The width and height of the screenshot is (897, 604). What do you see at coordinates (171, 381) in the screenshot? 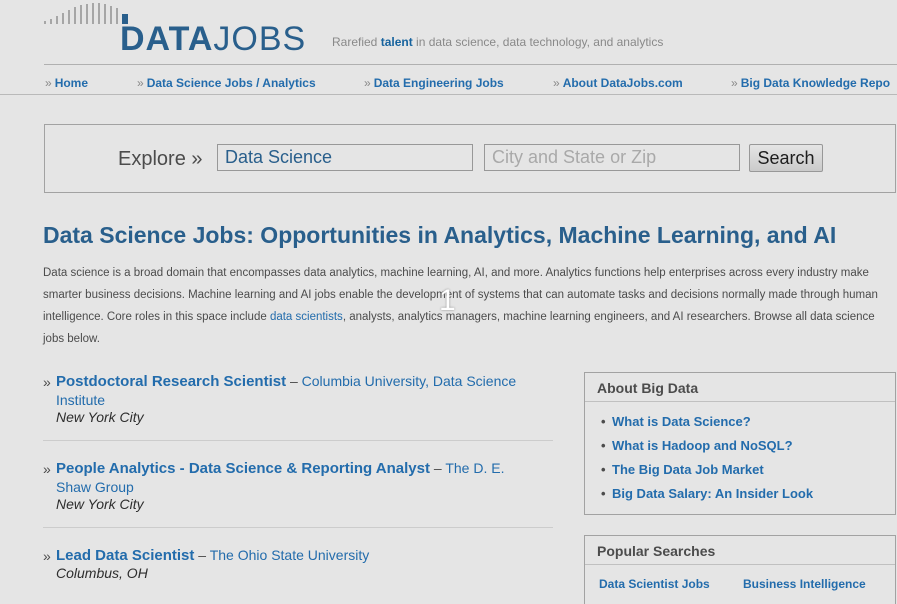
I see `job-title-link: Postdoctoral Research Scientist` at bounding box center [171, 381].